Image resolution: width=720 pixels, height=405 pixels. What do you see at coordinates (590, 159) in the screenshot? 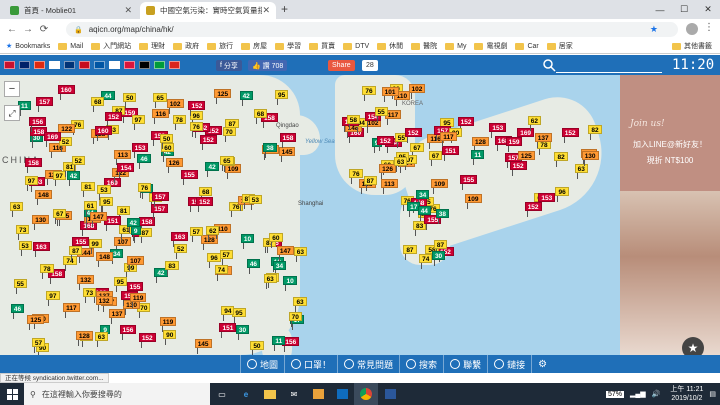
I see `aqi-station-marker: 130` at bounding box center [590, 159].